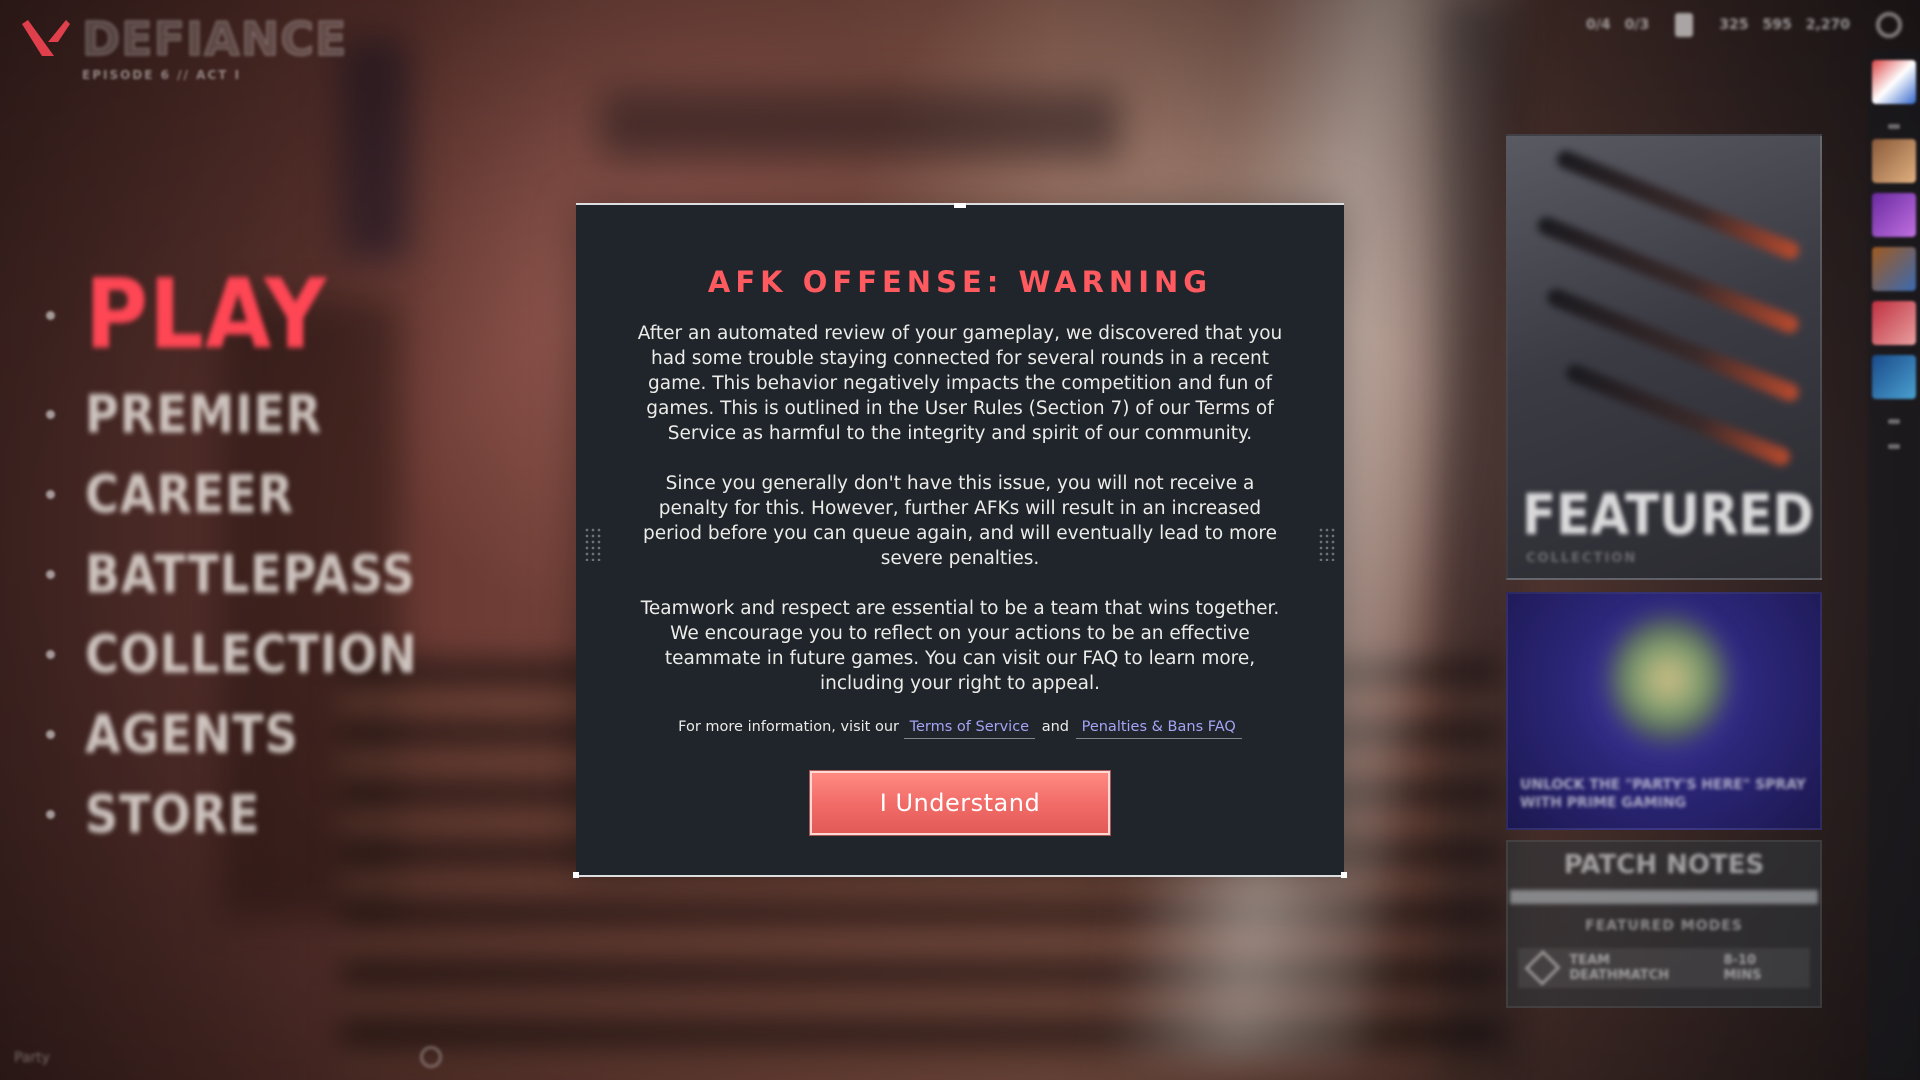 This screenshot has width=1920, height=1080. What do you see at coordinates (431, 1057) in the screenshot?
I see `party-invite-icon` at bounding box center [431, 1057].